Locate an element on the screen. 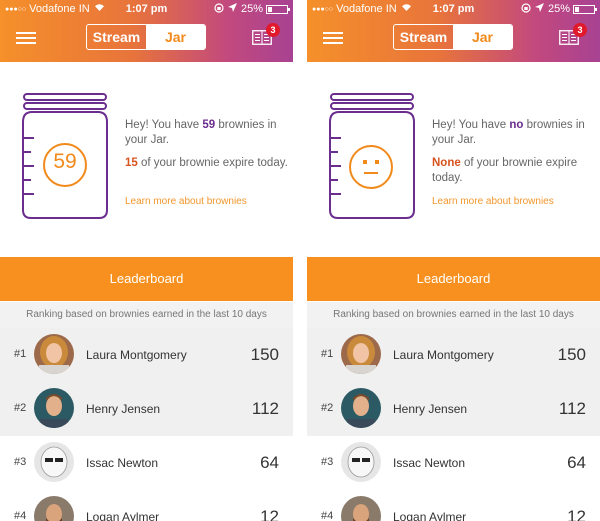  brownie-count: 59 is located at coordinates (65, 161).